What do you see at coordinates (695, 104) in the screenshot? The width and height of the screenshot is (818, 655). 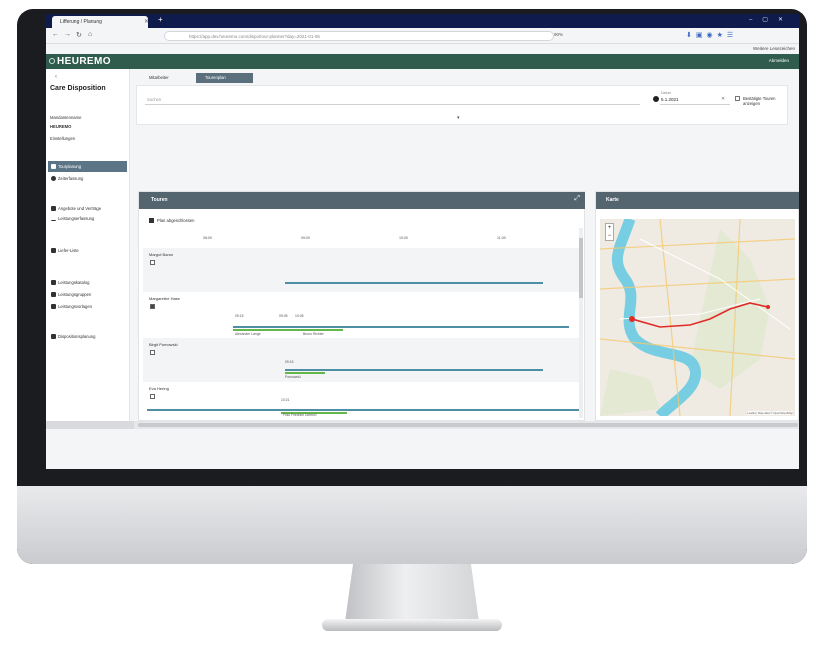 I see `date-underline` at bounding box center [695, 104].